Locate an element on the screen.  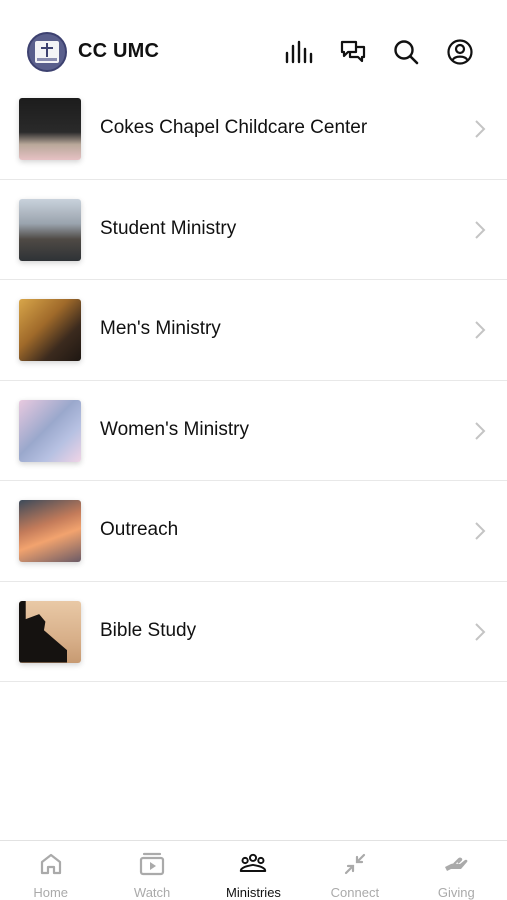
reading-silhouette-thumbnail is located at coordinates (50, 631).